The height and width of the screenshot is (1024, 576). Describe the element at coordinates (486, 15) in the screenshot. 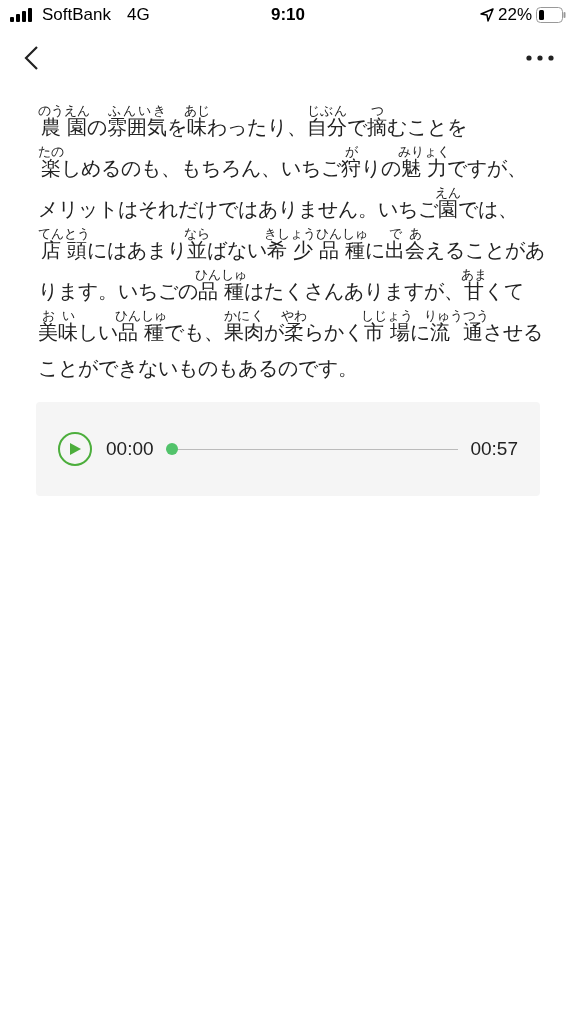

I see `location-arrow-icon` at that location.